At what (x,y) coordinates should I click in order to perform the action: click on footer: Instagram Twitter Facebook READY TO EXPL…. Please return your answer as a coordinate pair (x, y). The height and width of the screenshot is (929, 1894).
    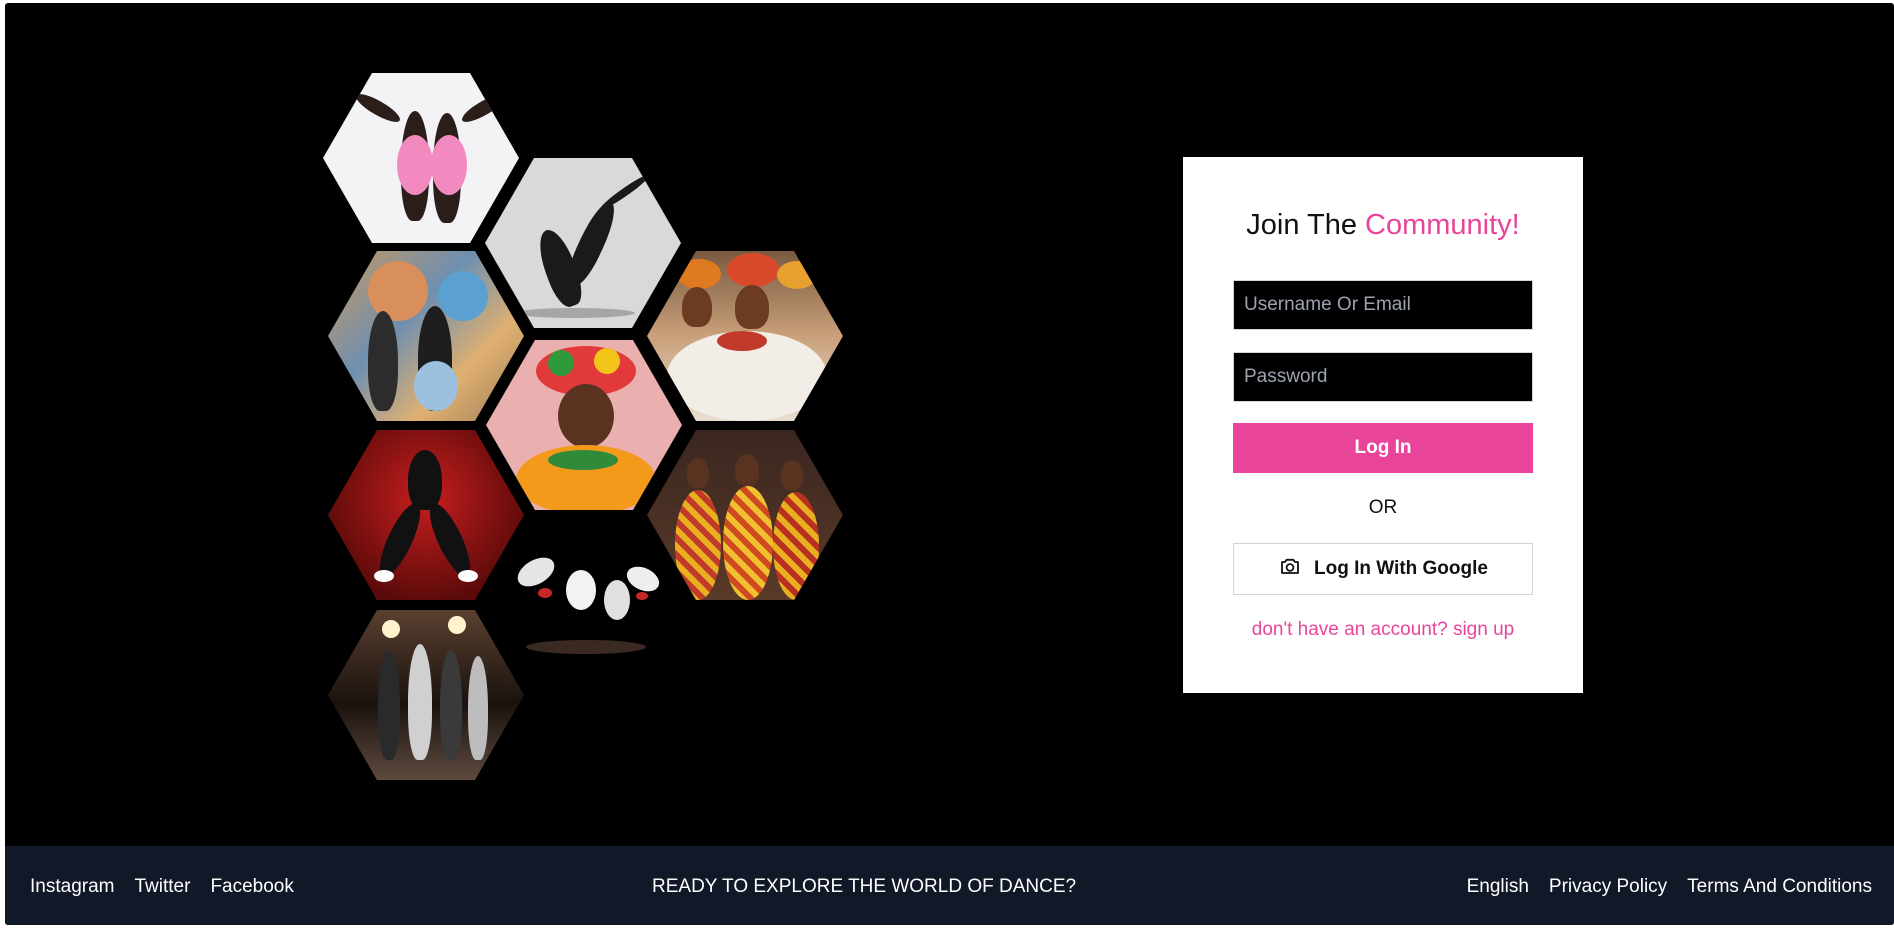
    Looking at the image, I should click on (949, 885).